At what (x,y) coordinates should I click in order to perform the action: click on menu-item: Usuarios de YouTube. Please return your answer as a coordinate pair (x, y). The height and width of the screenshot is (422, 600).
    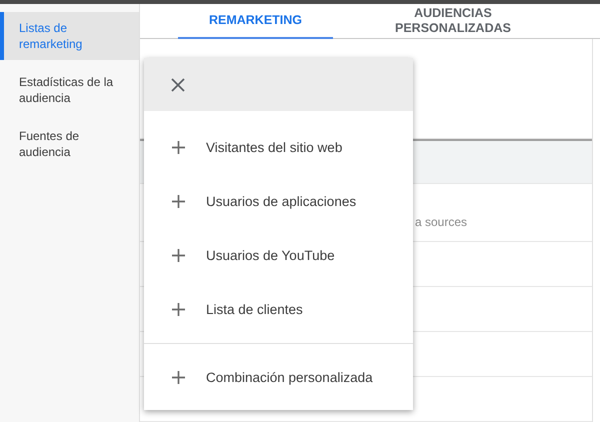
    Looking at the image, I should click on (278, 255).